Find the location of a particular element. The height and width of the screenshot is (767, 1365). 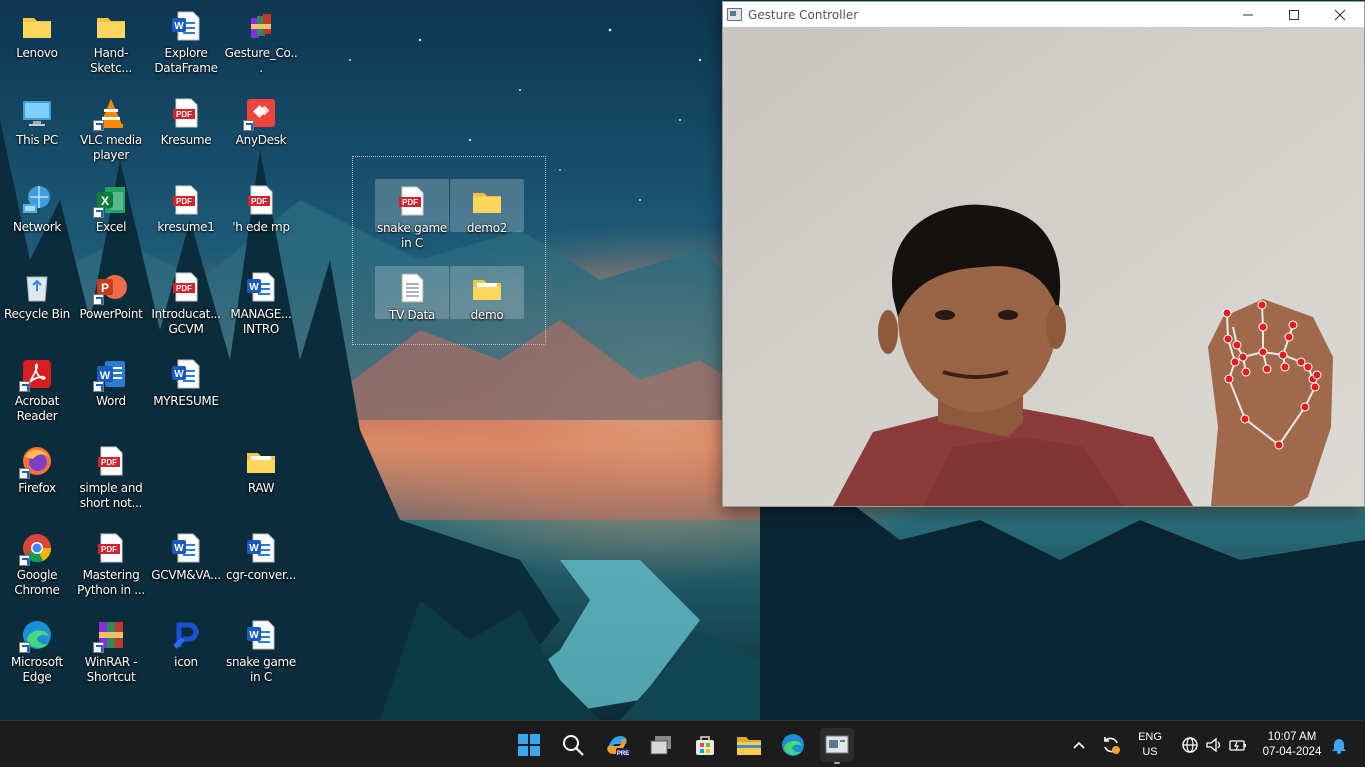

close-icon is located at coordinates (1340, 14).